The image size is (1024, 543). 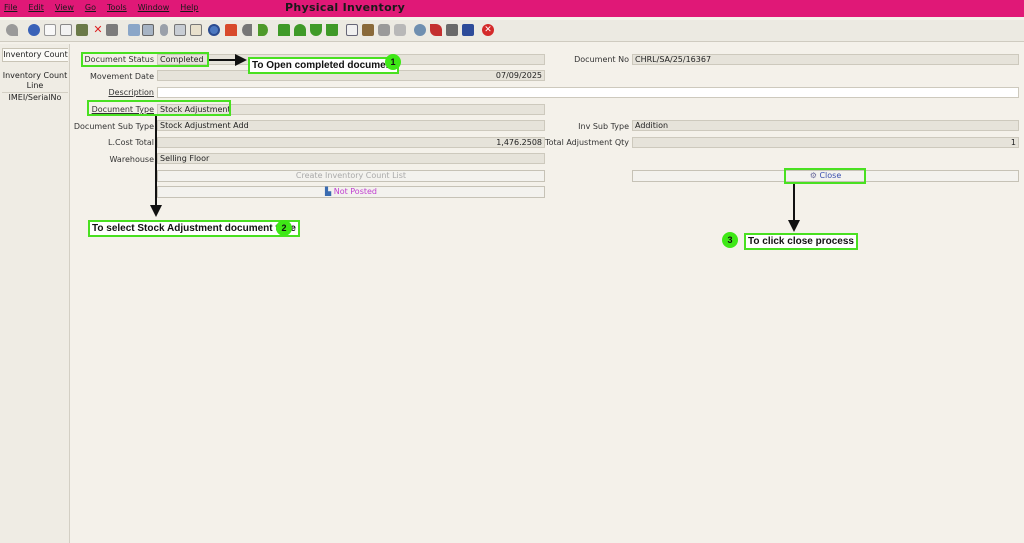 What do you see at coordinates (194, 228) in the screenshot?
I see `annotation-2-text: To select Stock Adjustment document type` at bounding box center [194, 228].